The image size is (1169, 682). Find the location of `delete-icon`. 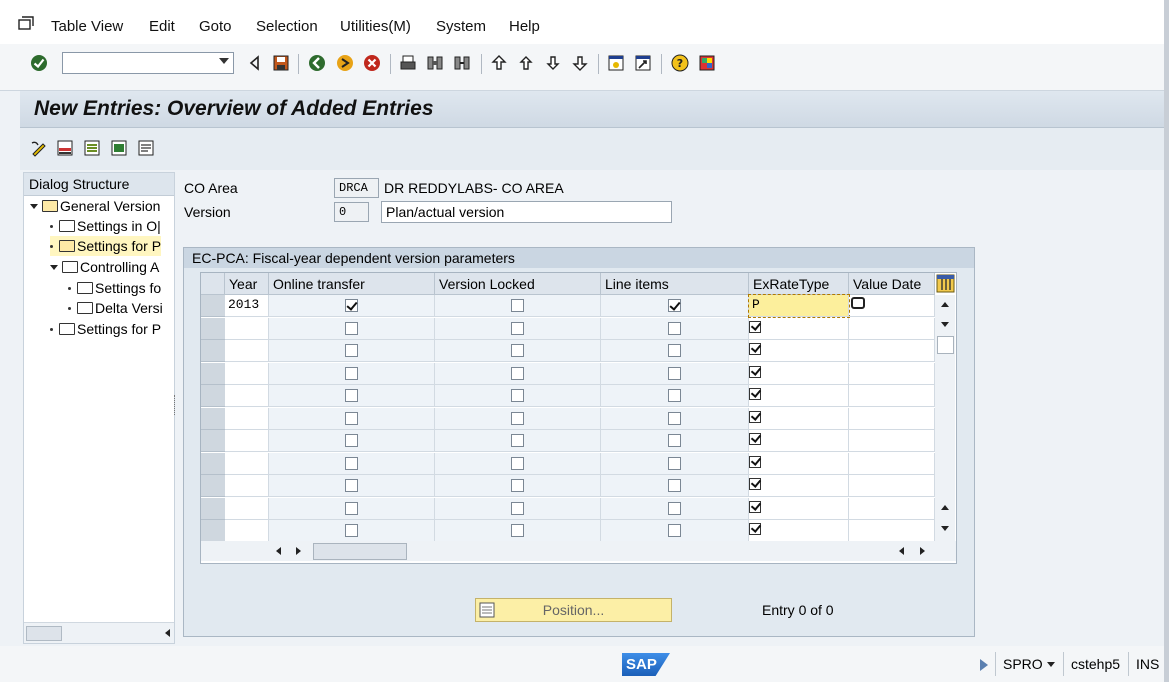

delete-icon is located at coordinates (119, 148).